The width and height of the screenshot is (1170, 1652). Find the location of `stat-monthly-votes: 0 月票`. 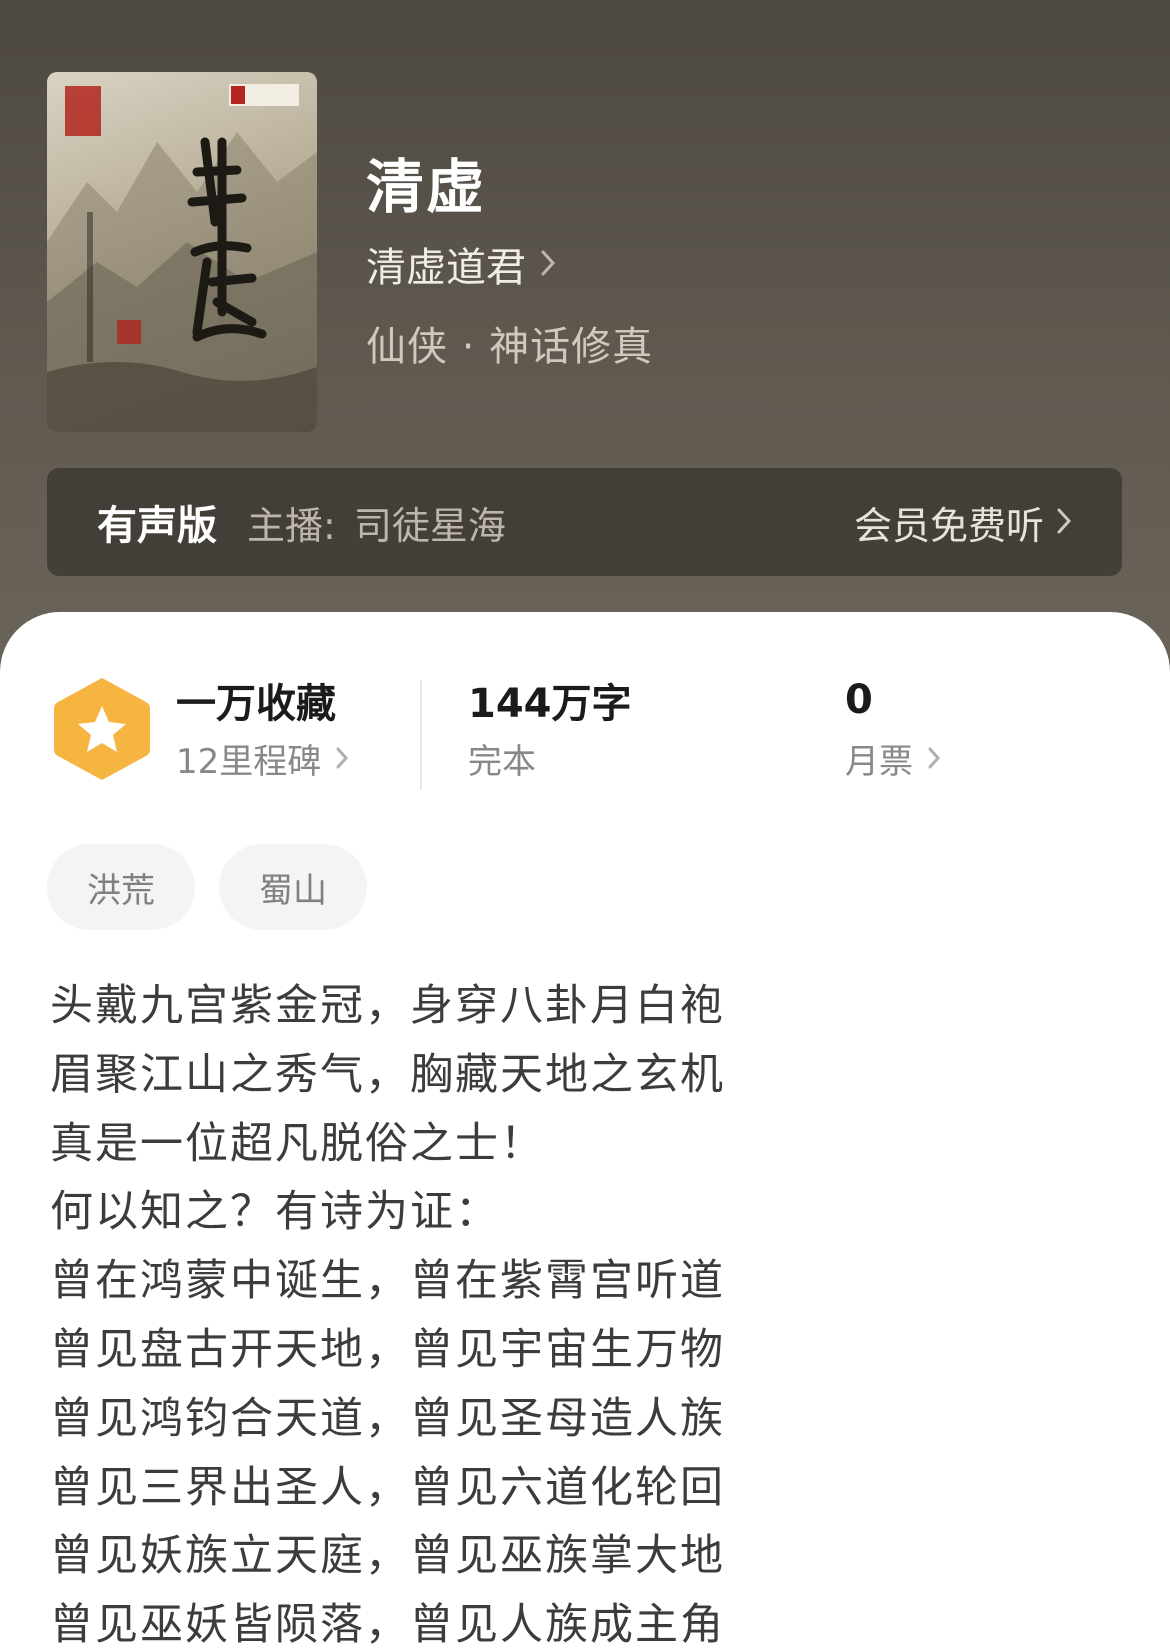

stat-monthly-votes: 0 月票 is located at coordinates (893, 727).